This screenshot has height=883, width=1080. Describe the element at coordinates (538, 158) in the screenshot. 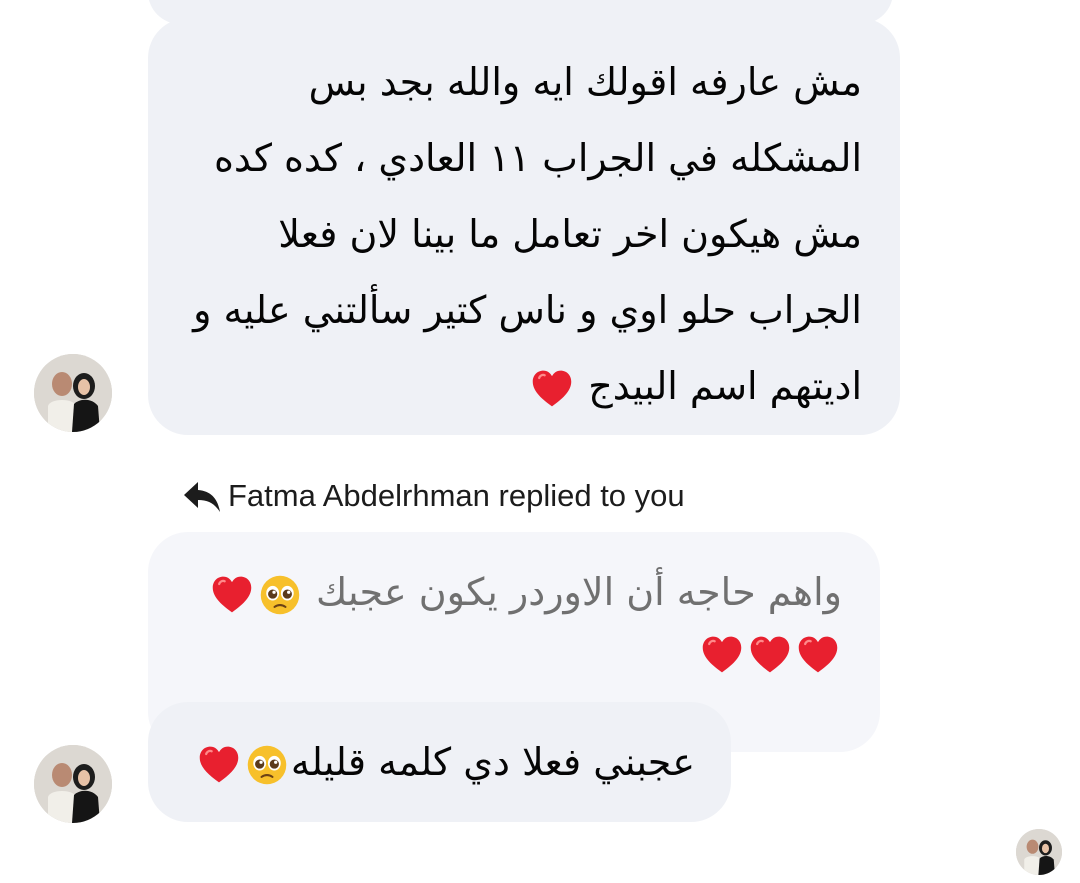

I see `message-line-2: المشكله في الجراب ١١ العادي ، كده كده` at that location.